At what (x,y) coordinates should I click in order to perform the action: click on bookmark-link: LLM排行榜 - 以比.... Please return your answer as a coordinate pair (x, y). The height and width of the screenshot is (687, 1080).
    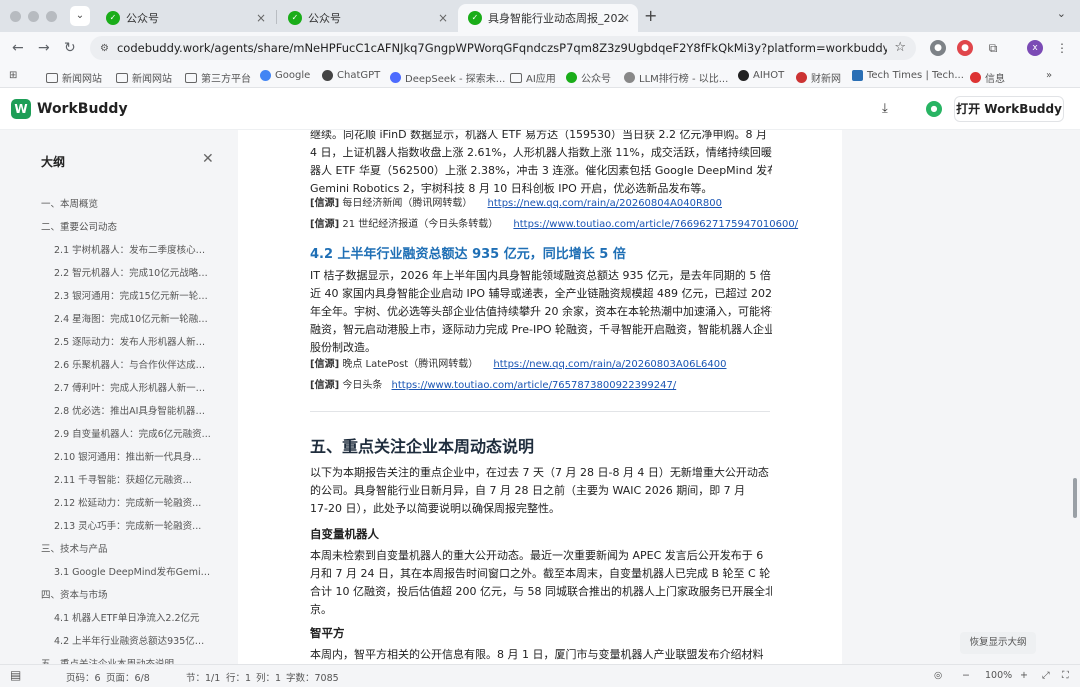
    Looking at the image, I should click on (676, 77).